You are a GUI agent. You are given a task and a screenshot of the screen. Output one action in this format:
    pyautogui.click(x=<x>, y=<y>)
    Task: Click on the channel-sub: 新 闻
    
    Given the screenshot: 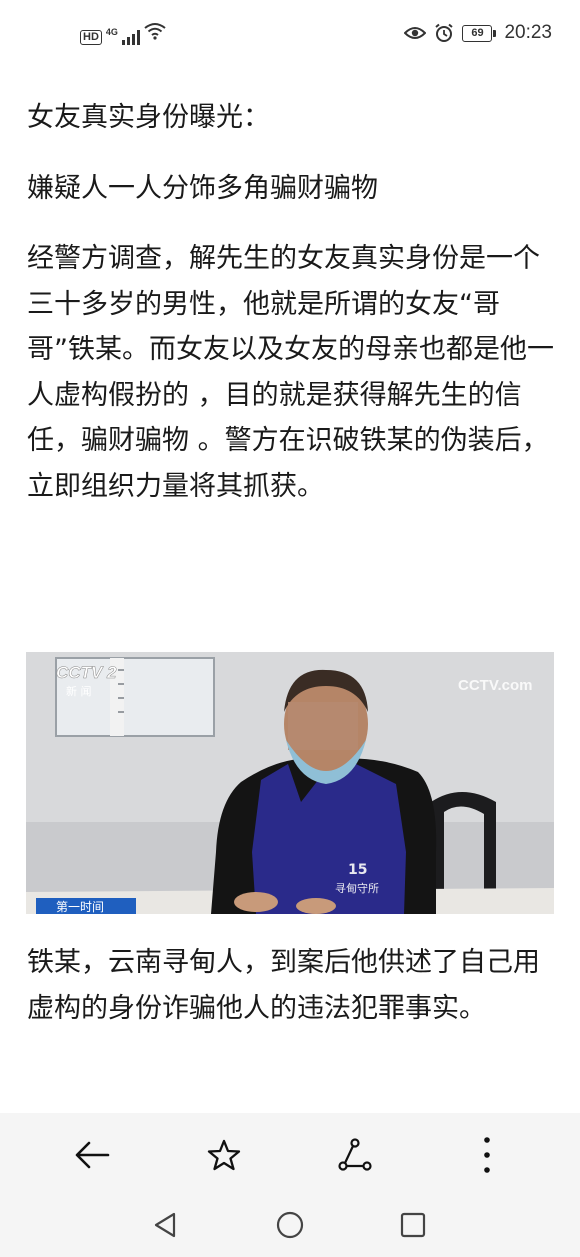 What is the action you would take?
    pyautogui.click(x=79, y=691)
    